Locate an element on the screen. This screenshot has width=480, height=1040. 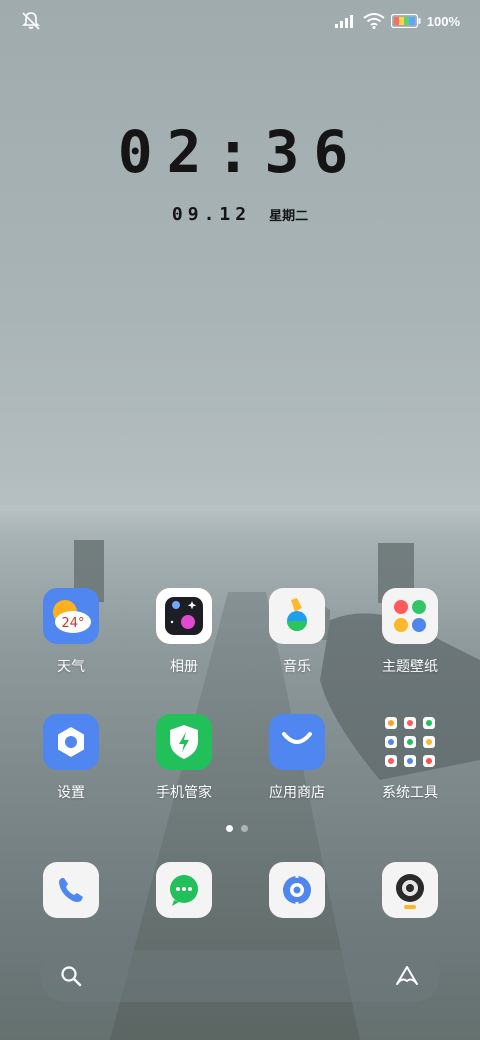
dock-browser is located at coordinates (297, 890).